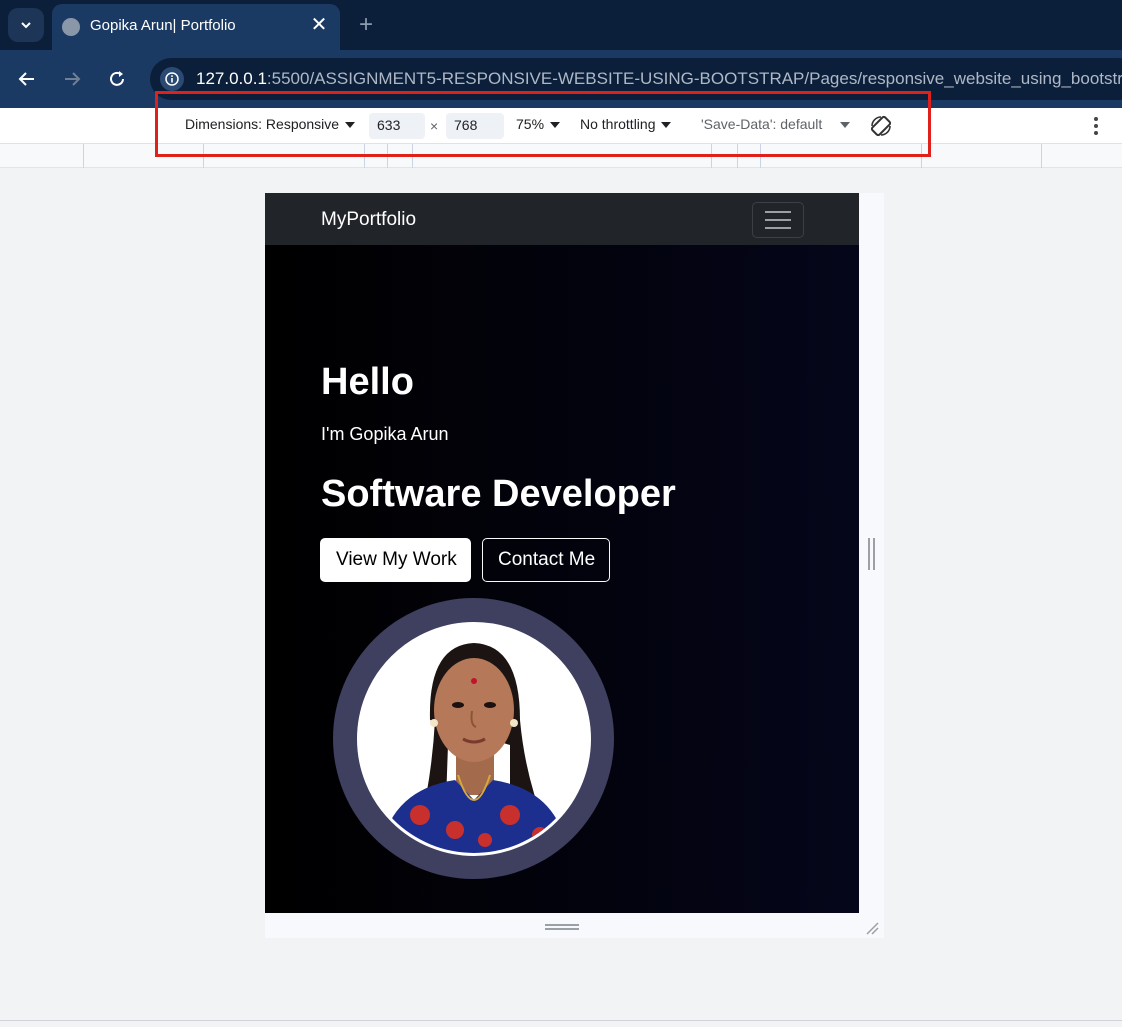 The image size is (1122, 1027). Describe the element at coordinates (262, 124) in the screenshot. I see `dimensions-label: Dimensions: Responsive` at that location.